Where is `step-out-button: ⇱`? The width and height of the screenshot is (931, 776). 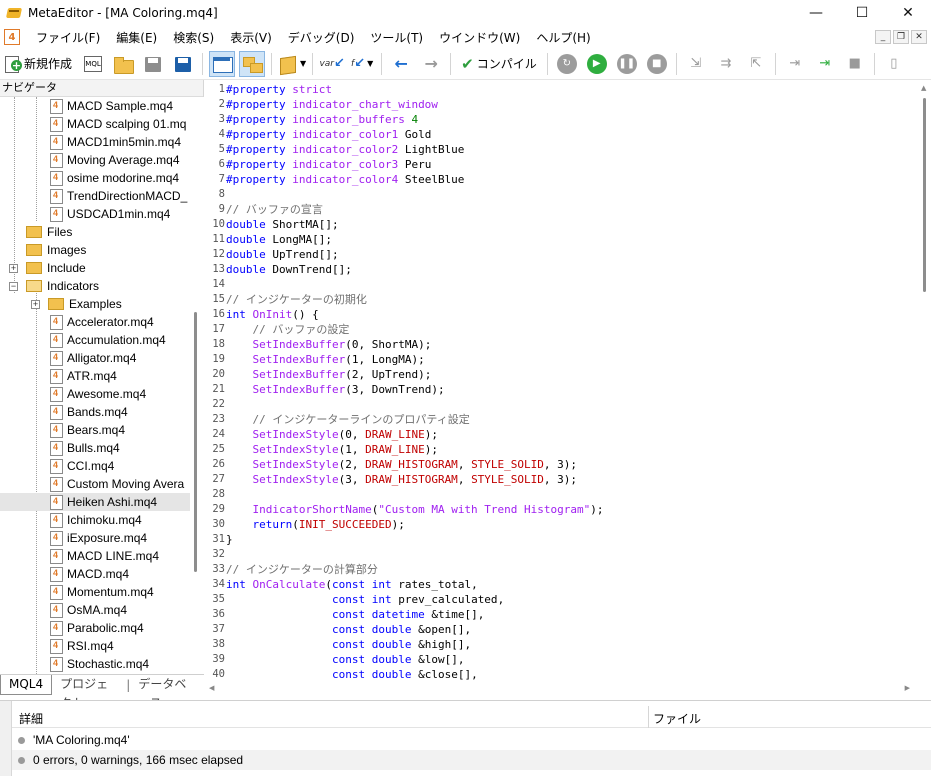
step-out-button: ⇱ is located at coordinates (756, 64).